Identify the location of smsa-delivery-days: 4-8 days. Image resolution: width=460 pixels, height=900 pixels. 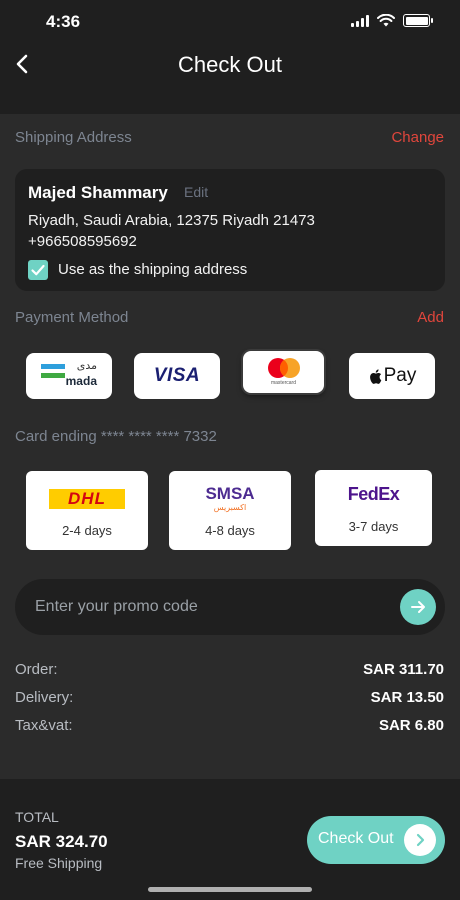
(230, 530).